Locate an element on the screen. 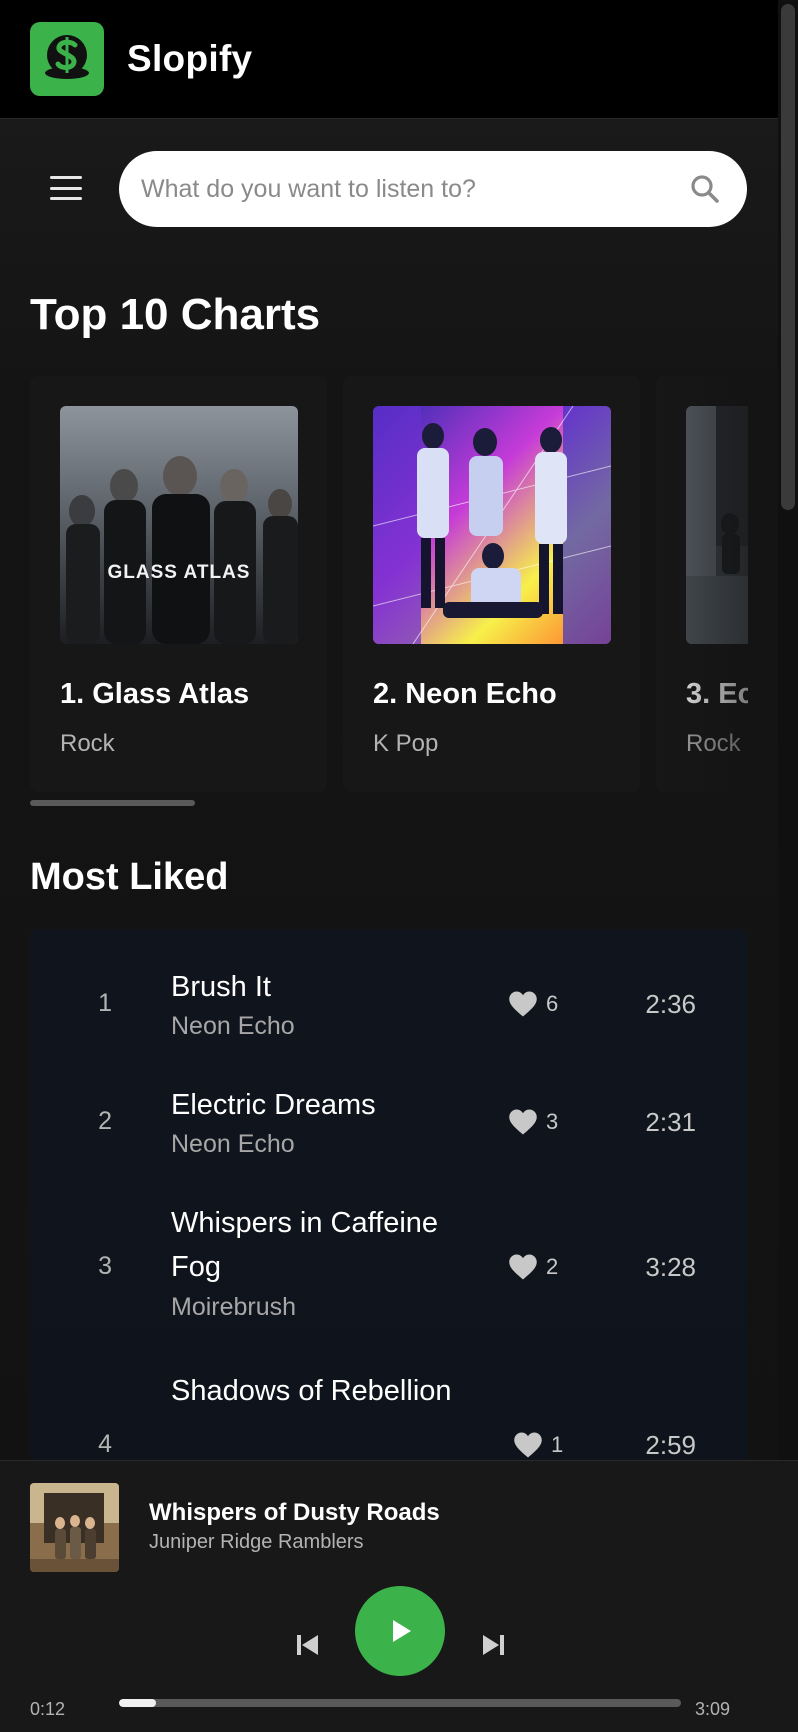 This screenshot has height=1732, width=798. track-artist: Moirebrush is located at coordinates (233, 1307).